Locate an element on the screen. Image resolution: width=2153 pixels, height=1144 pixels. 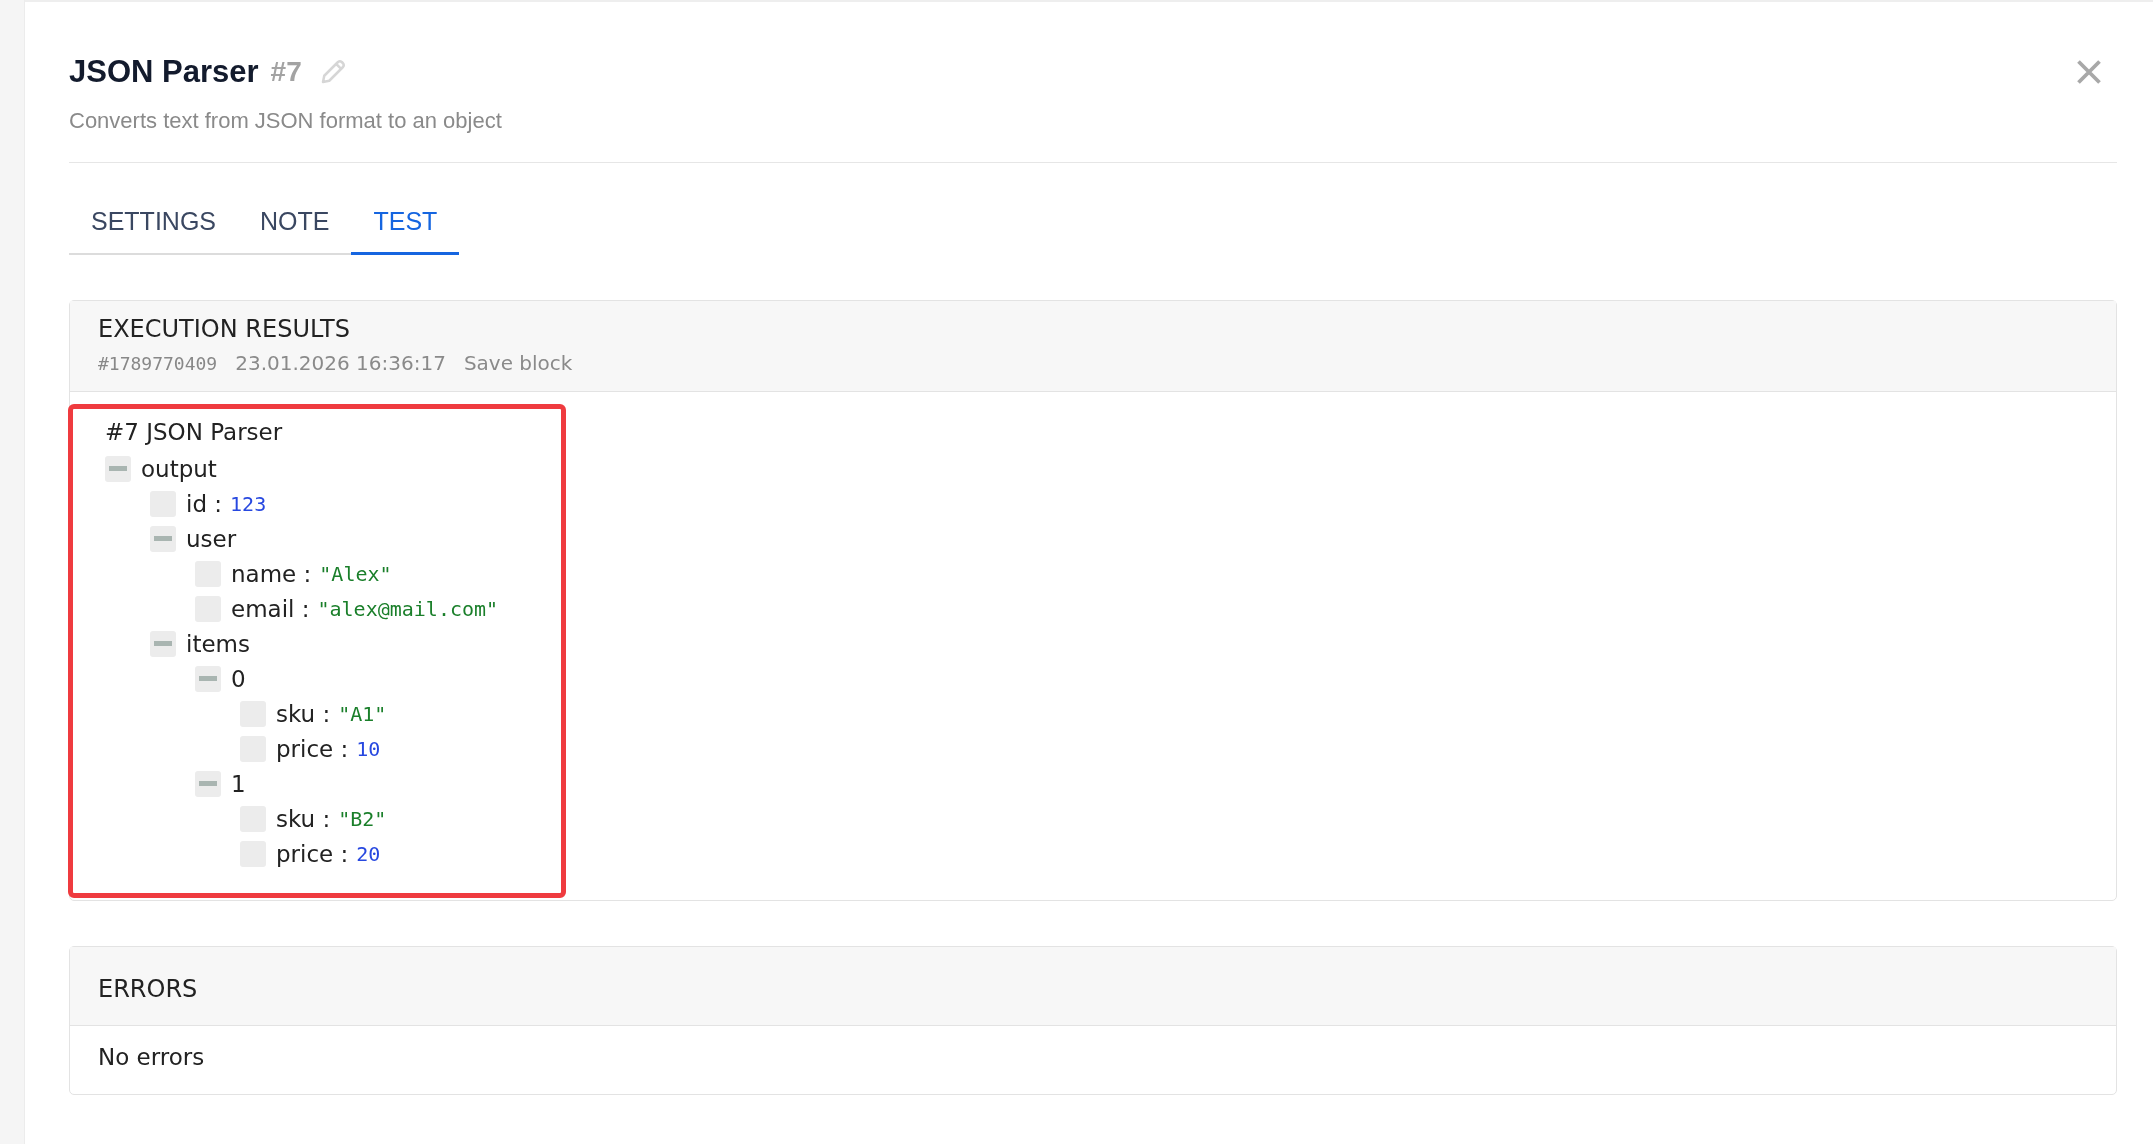
tab: TEST is located at coordinates (405, 224).